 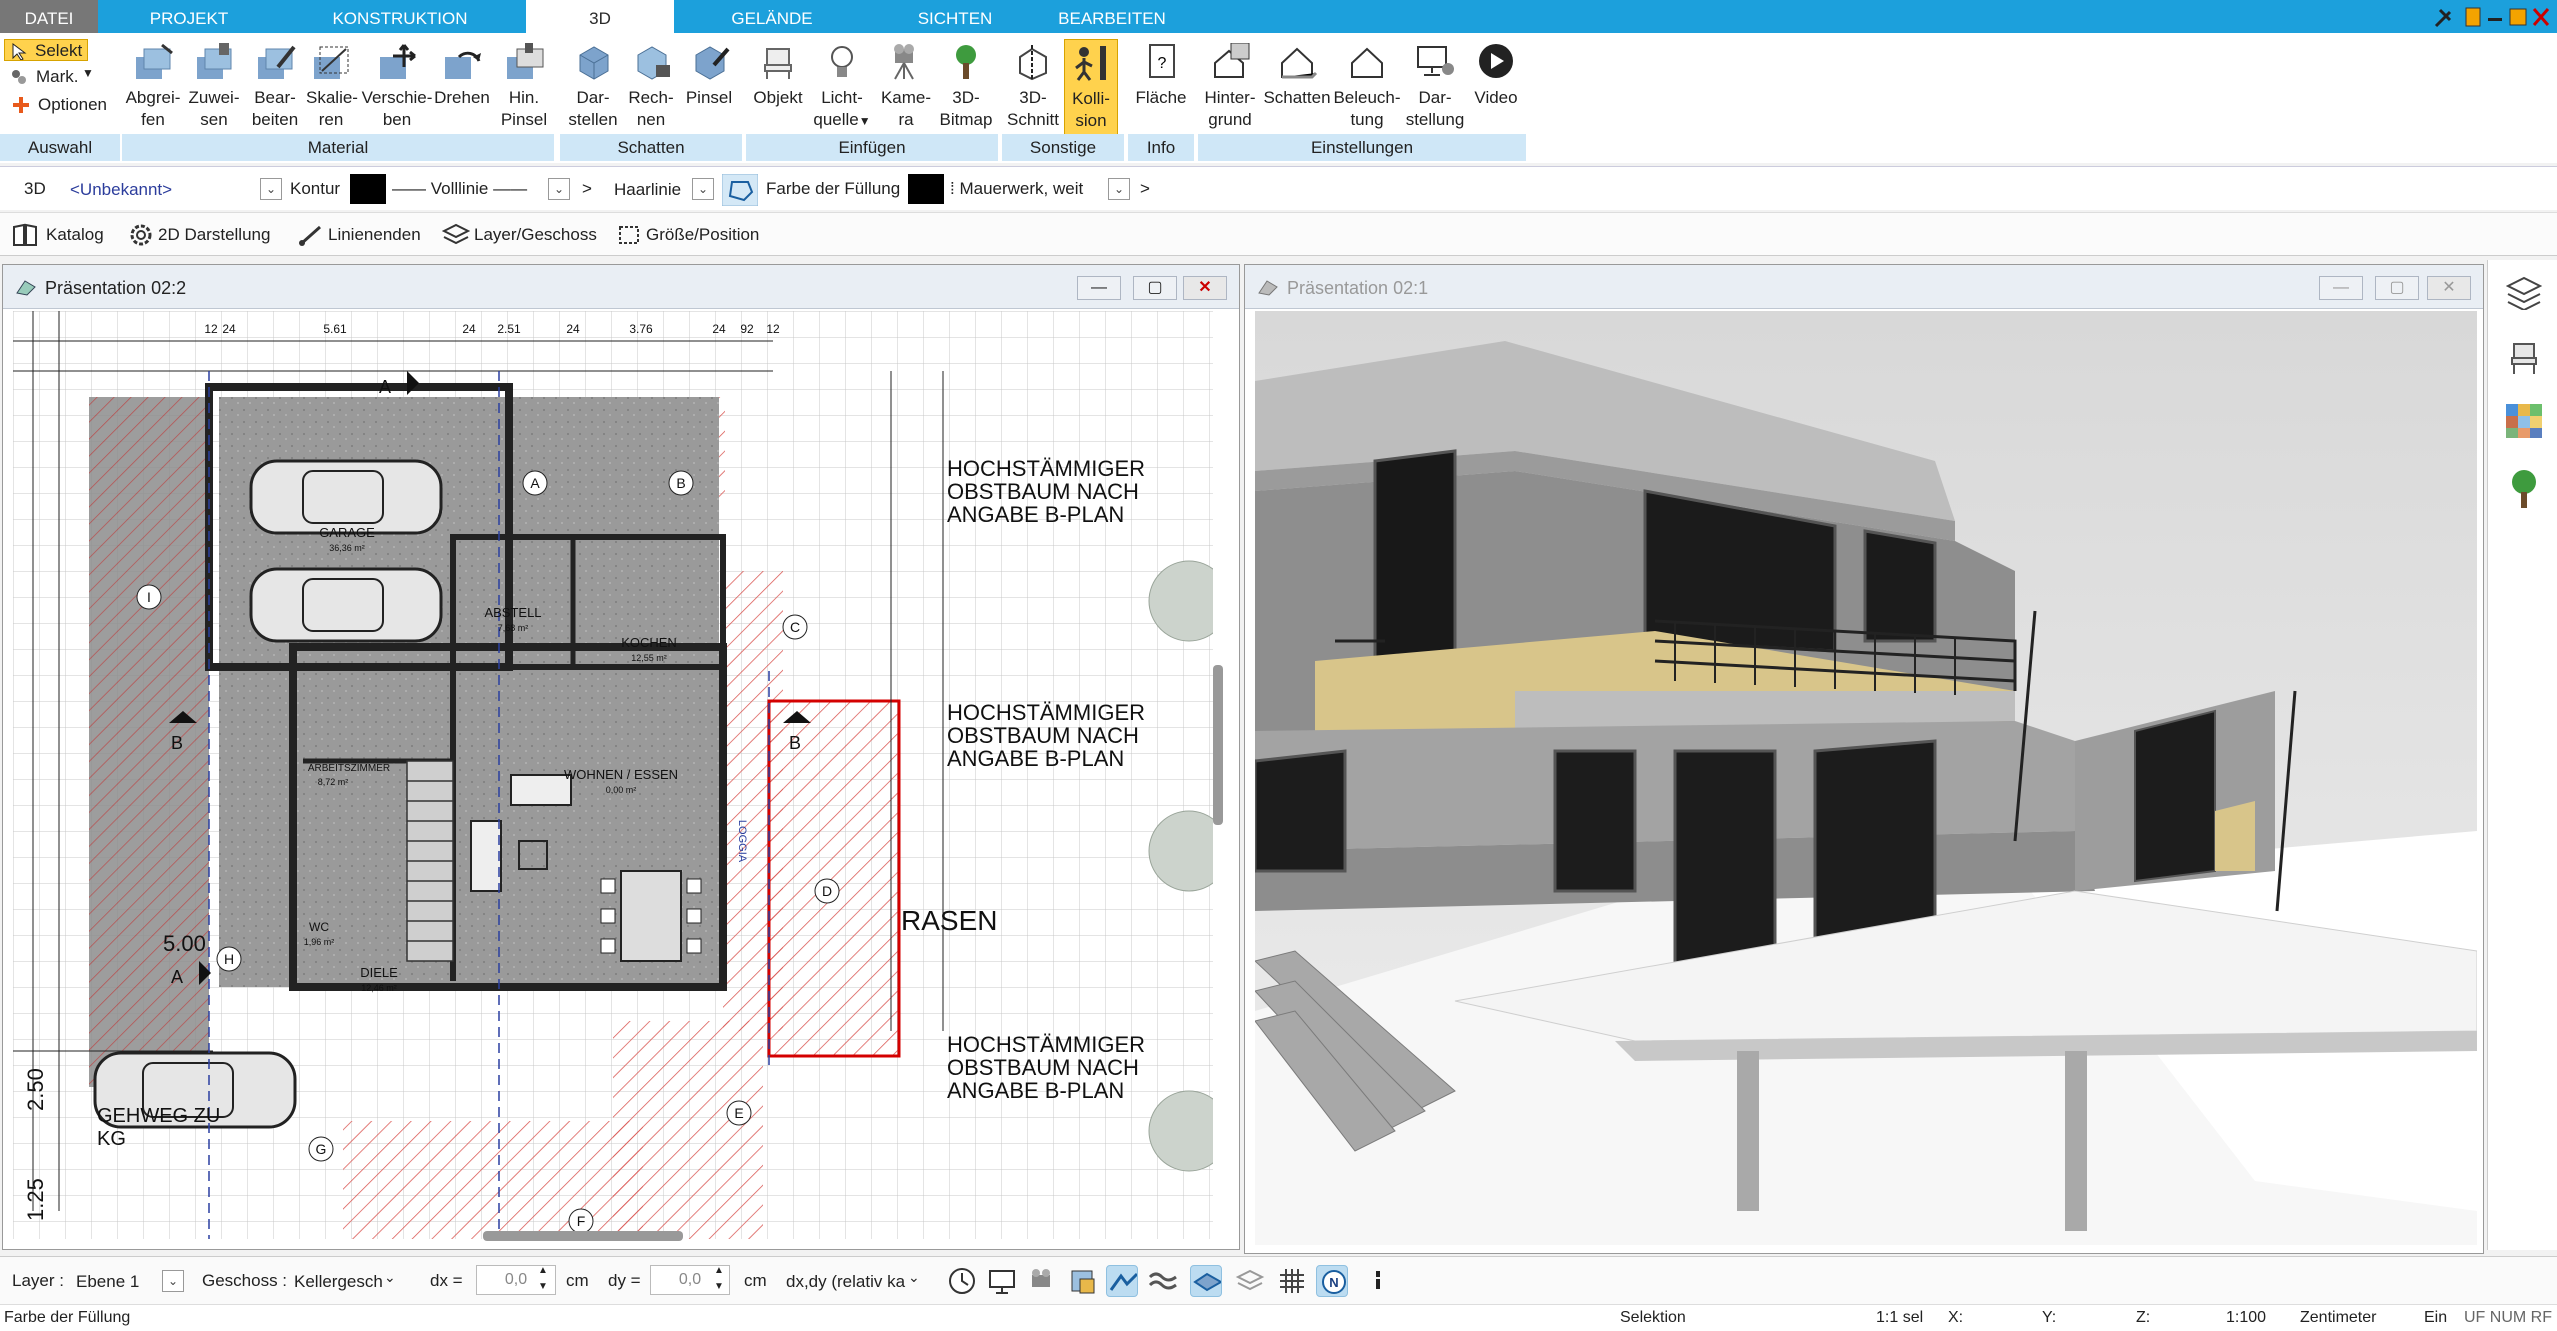 What do you see at coordinates (719, 1279) in the screenshot?
I see `dy-stepper: ▲ ▼` at bounding box center [719, 1279].